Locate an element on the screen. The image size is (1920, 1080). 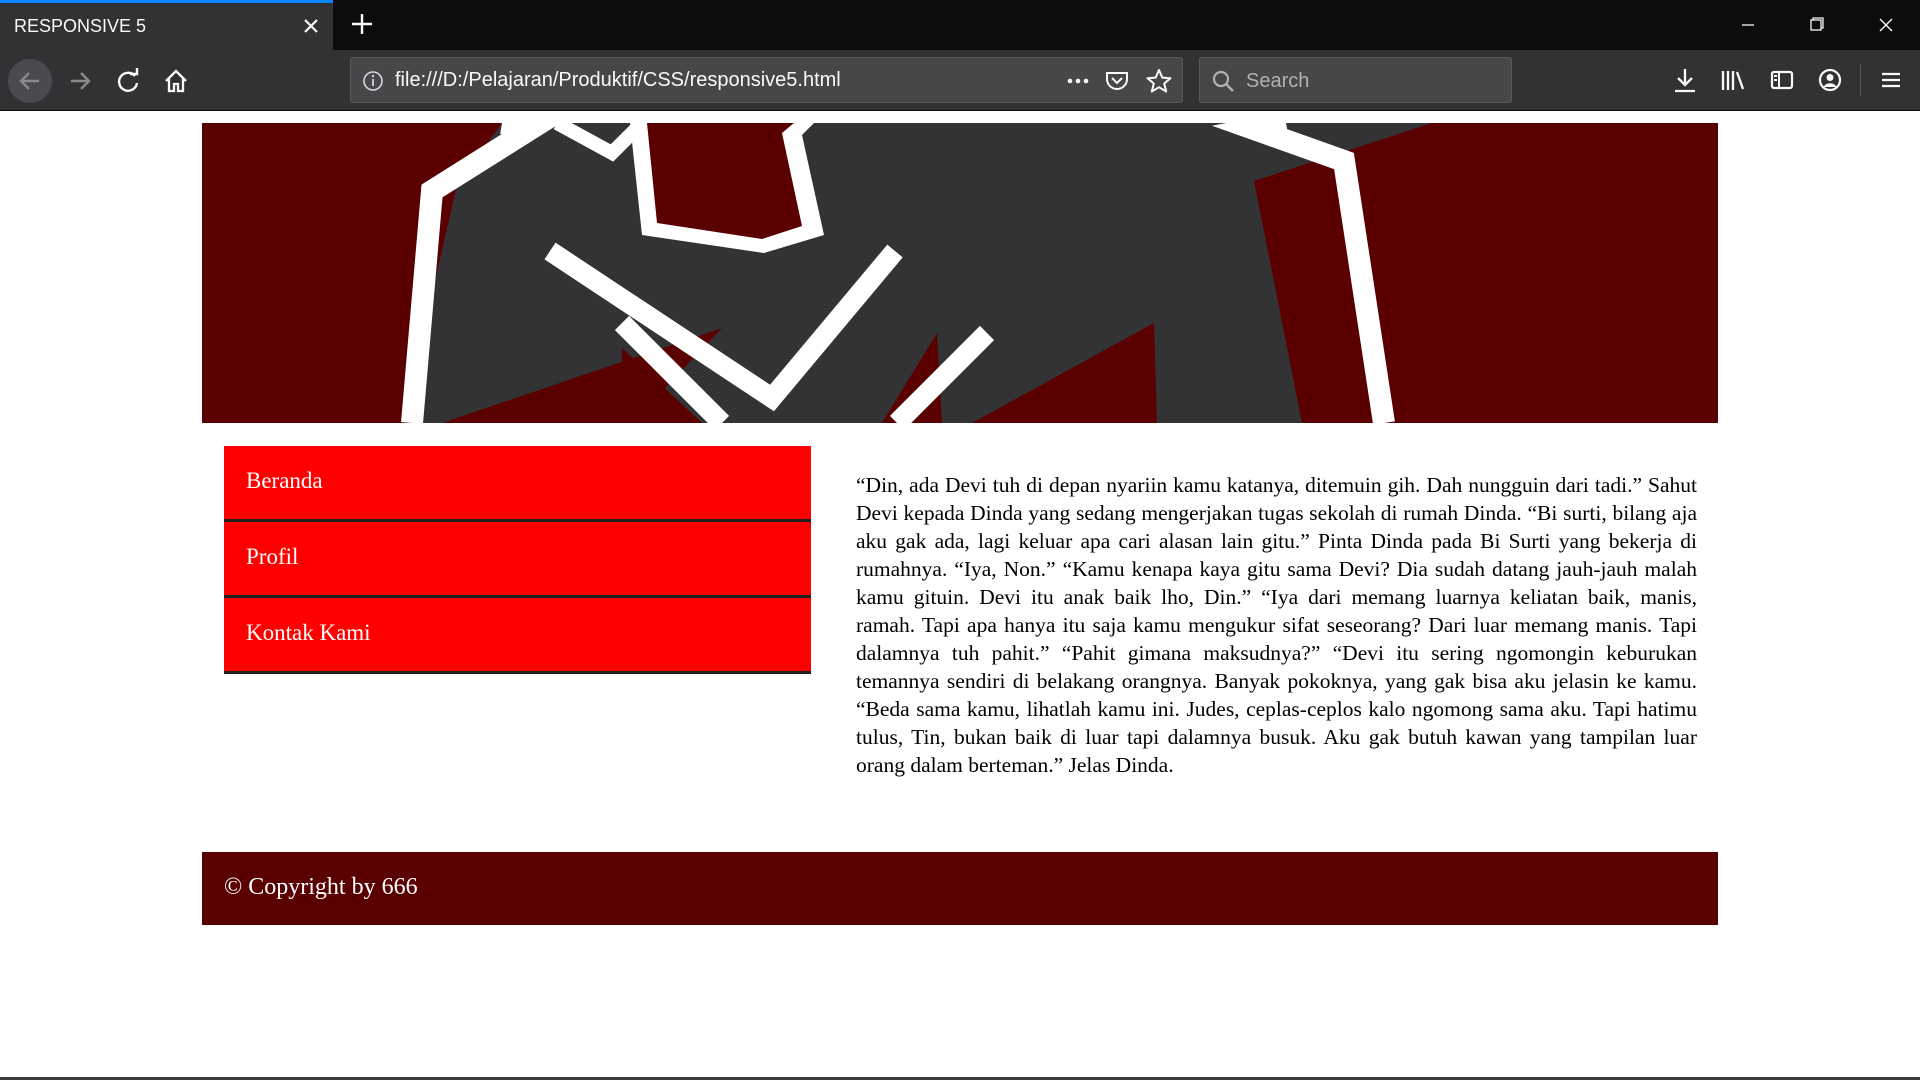
new-tab-icon is located at coordinates (362, 24).